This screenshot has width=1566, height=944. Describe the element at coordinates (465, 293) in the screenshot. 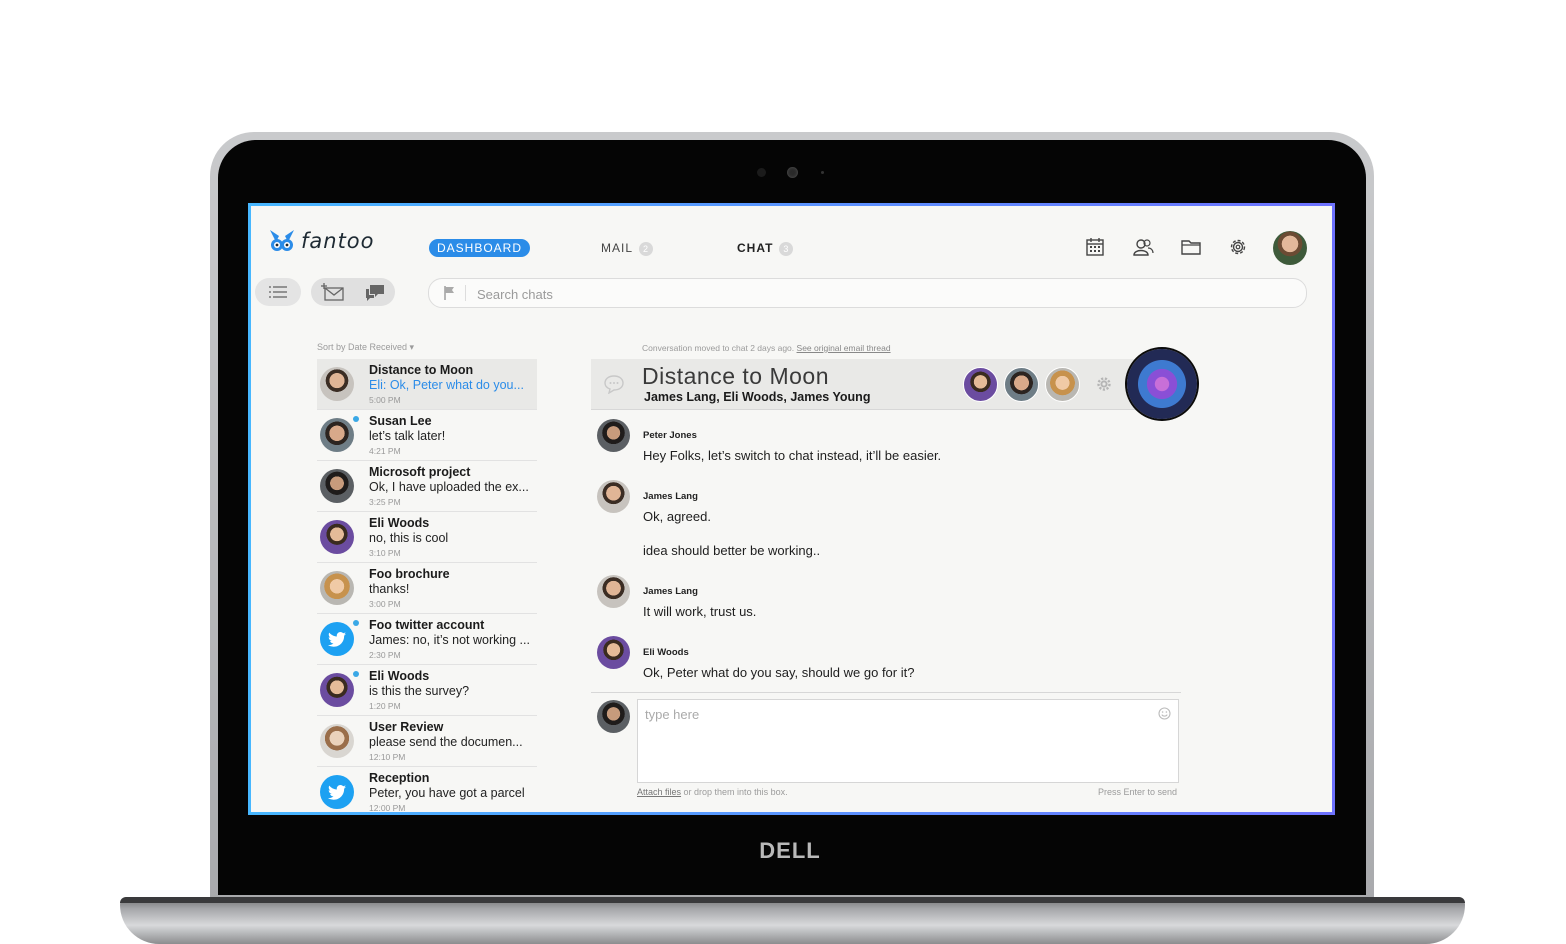

I see `search-divider` at that location.